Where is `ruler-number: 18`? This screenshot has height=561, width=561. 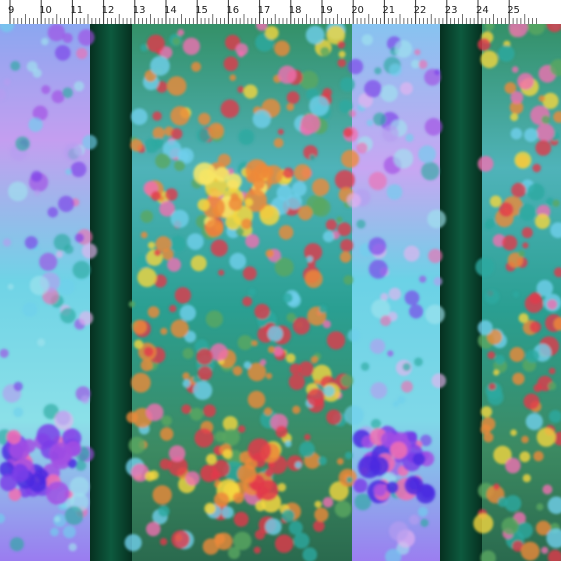 ruler-number: 18 is located at coordinates (295, 10).